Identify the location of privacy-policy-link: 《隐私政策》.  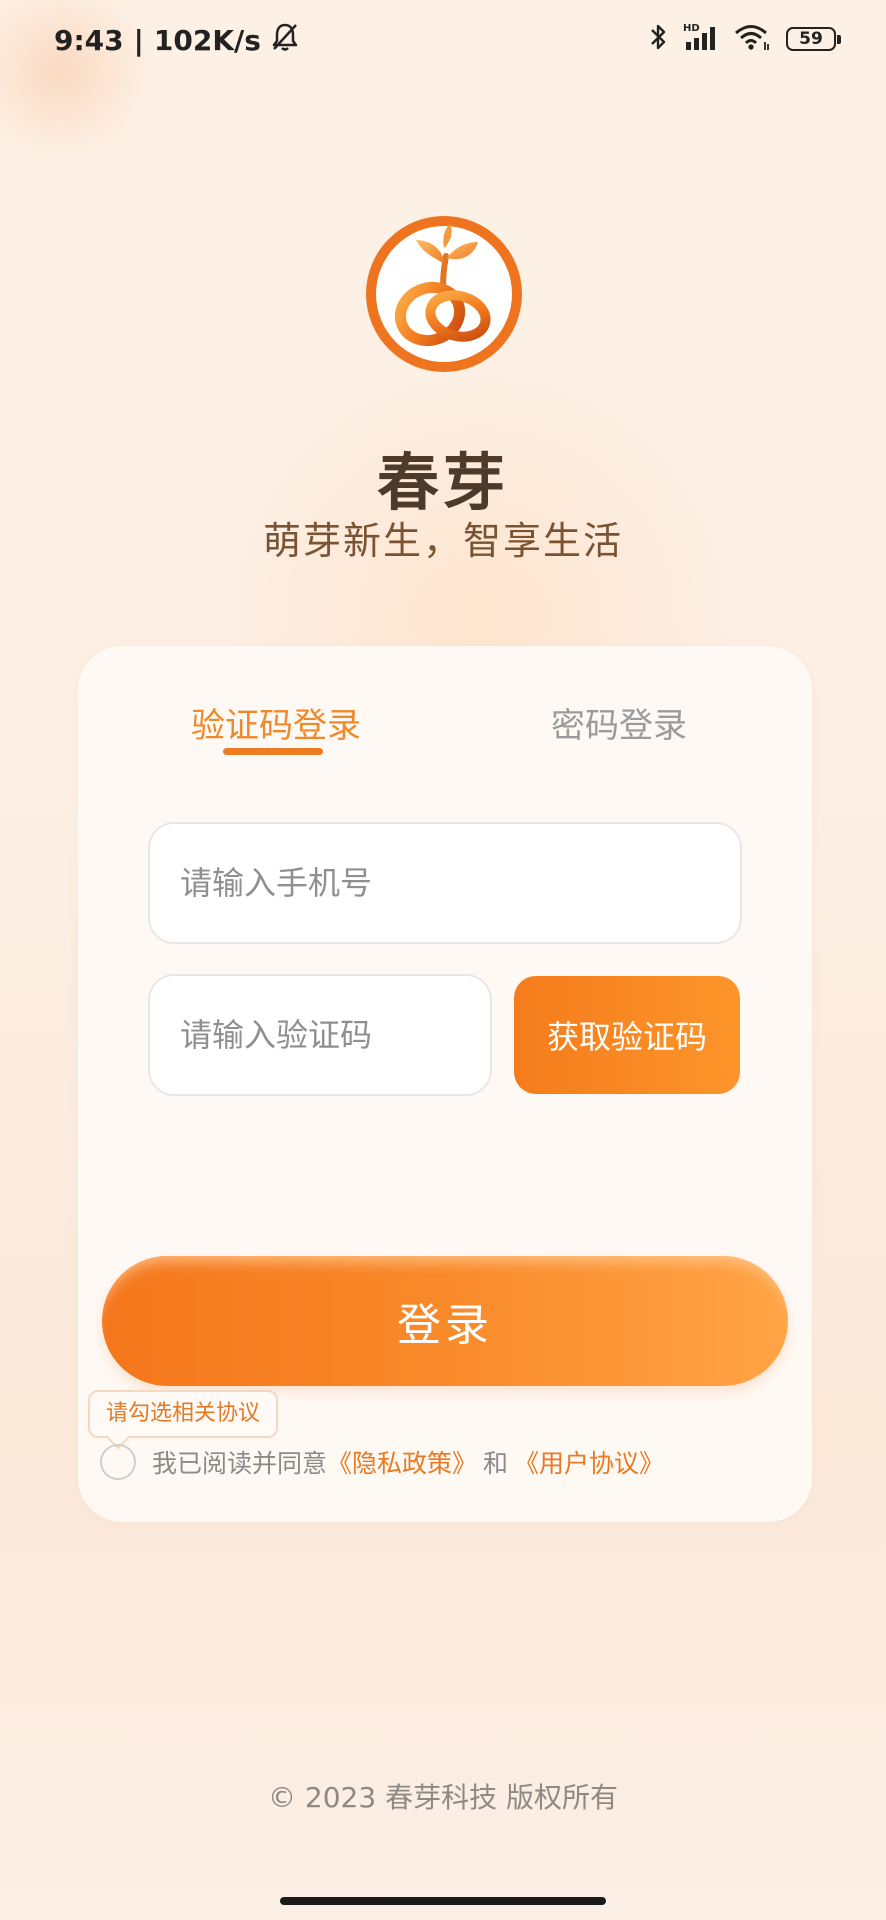
(402, 1462).